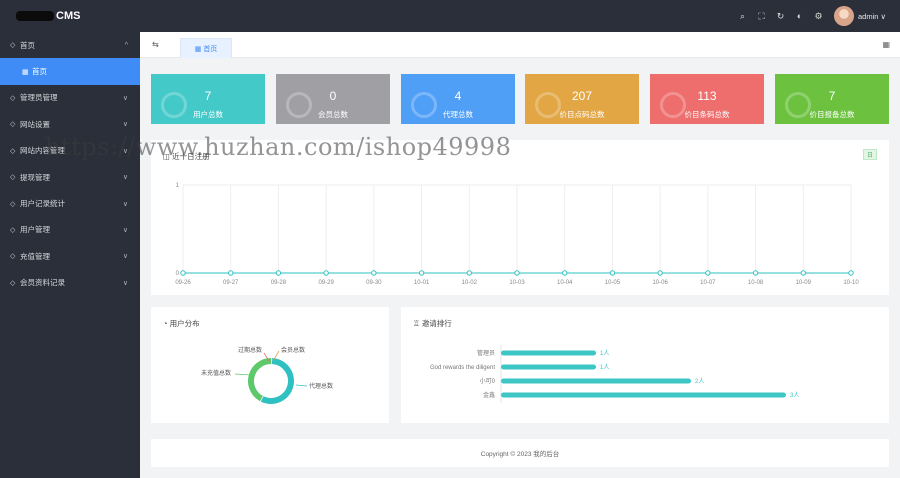 This screenshot has width=900, height=478. I want to click on x-tick-label: 09-27, so click(231, 283).